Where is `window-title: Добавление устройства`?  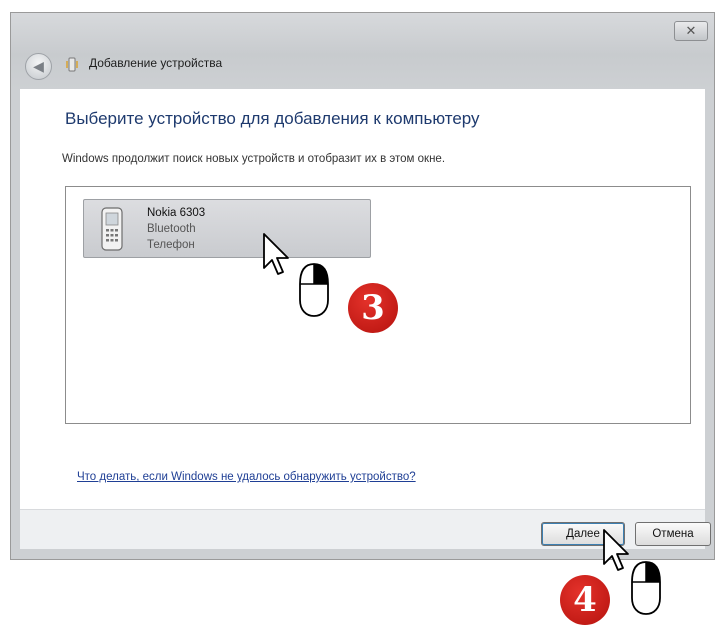 window-title: Добавление устройства is located at coordinates (156, 63).